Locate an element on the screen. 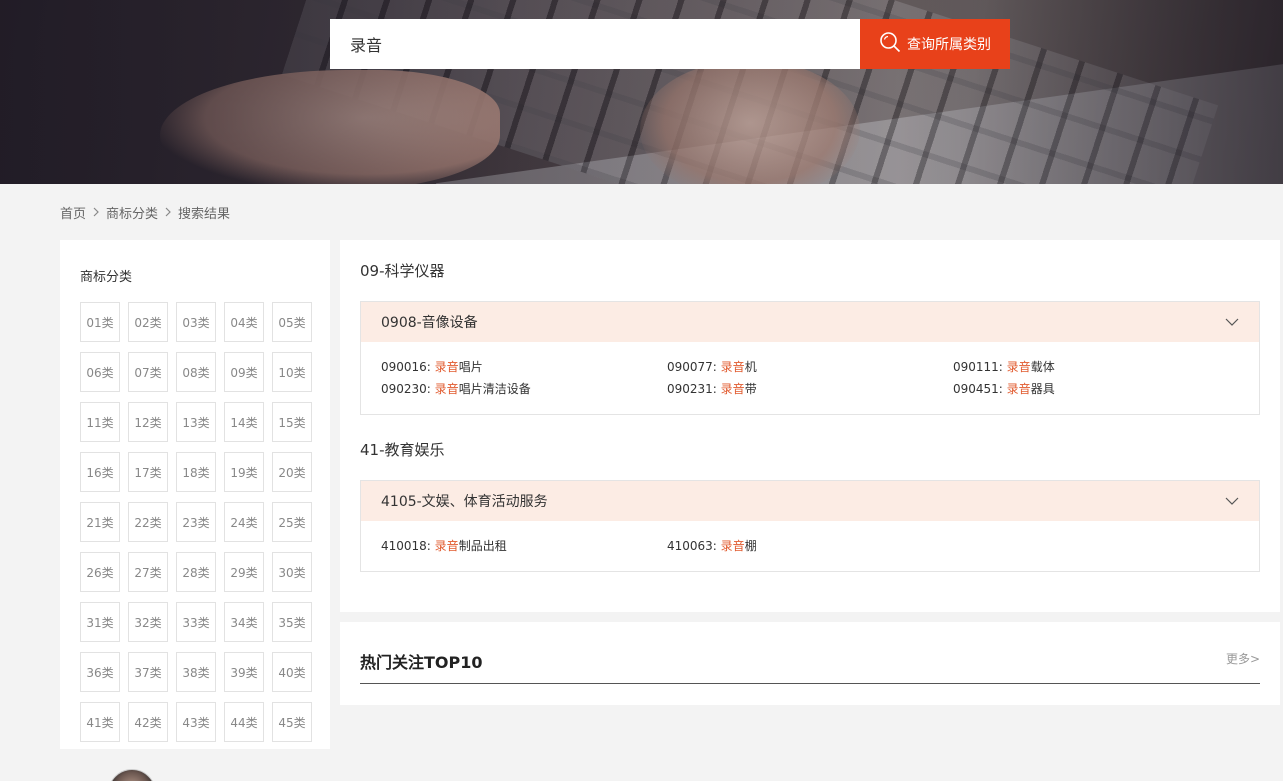 Image resolution: width=1283 pixels, height=781 pixels. class-cell: 03类 is located at coordinates (196, 322).